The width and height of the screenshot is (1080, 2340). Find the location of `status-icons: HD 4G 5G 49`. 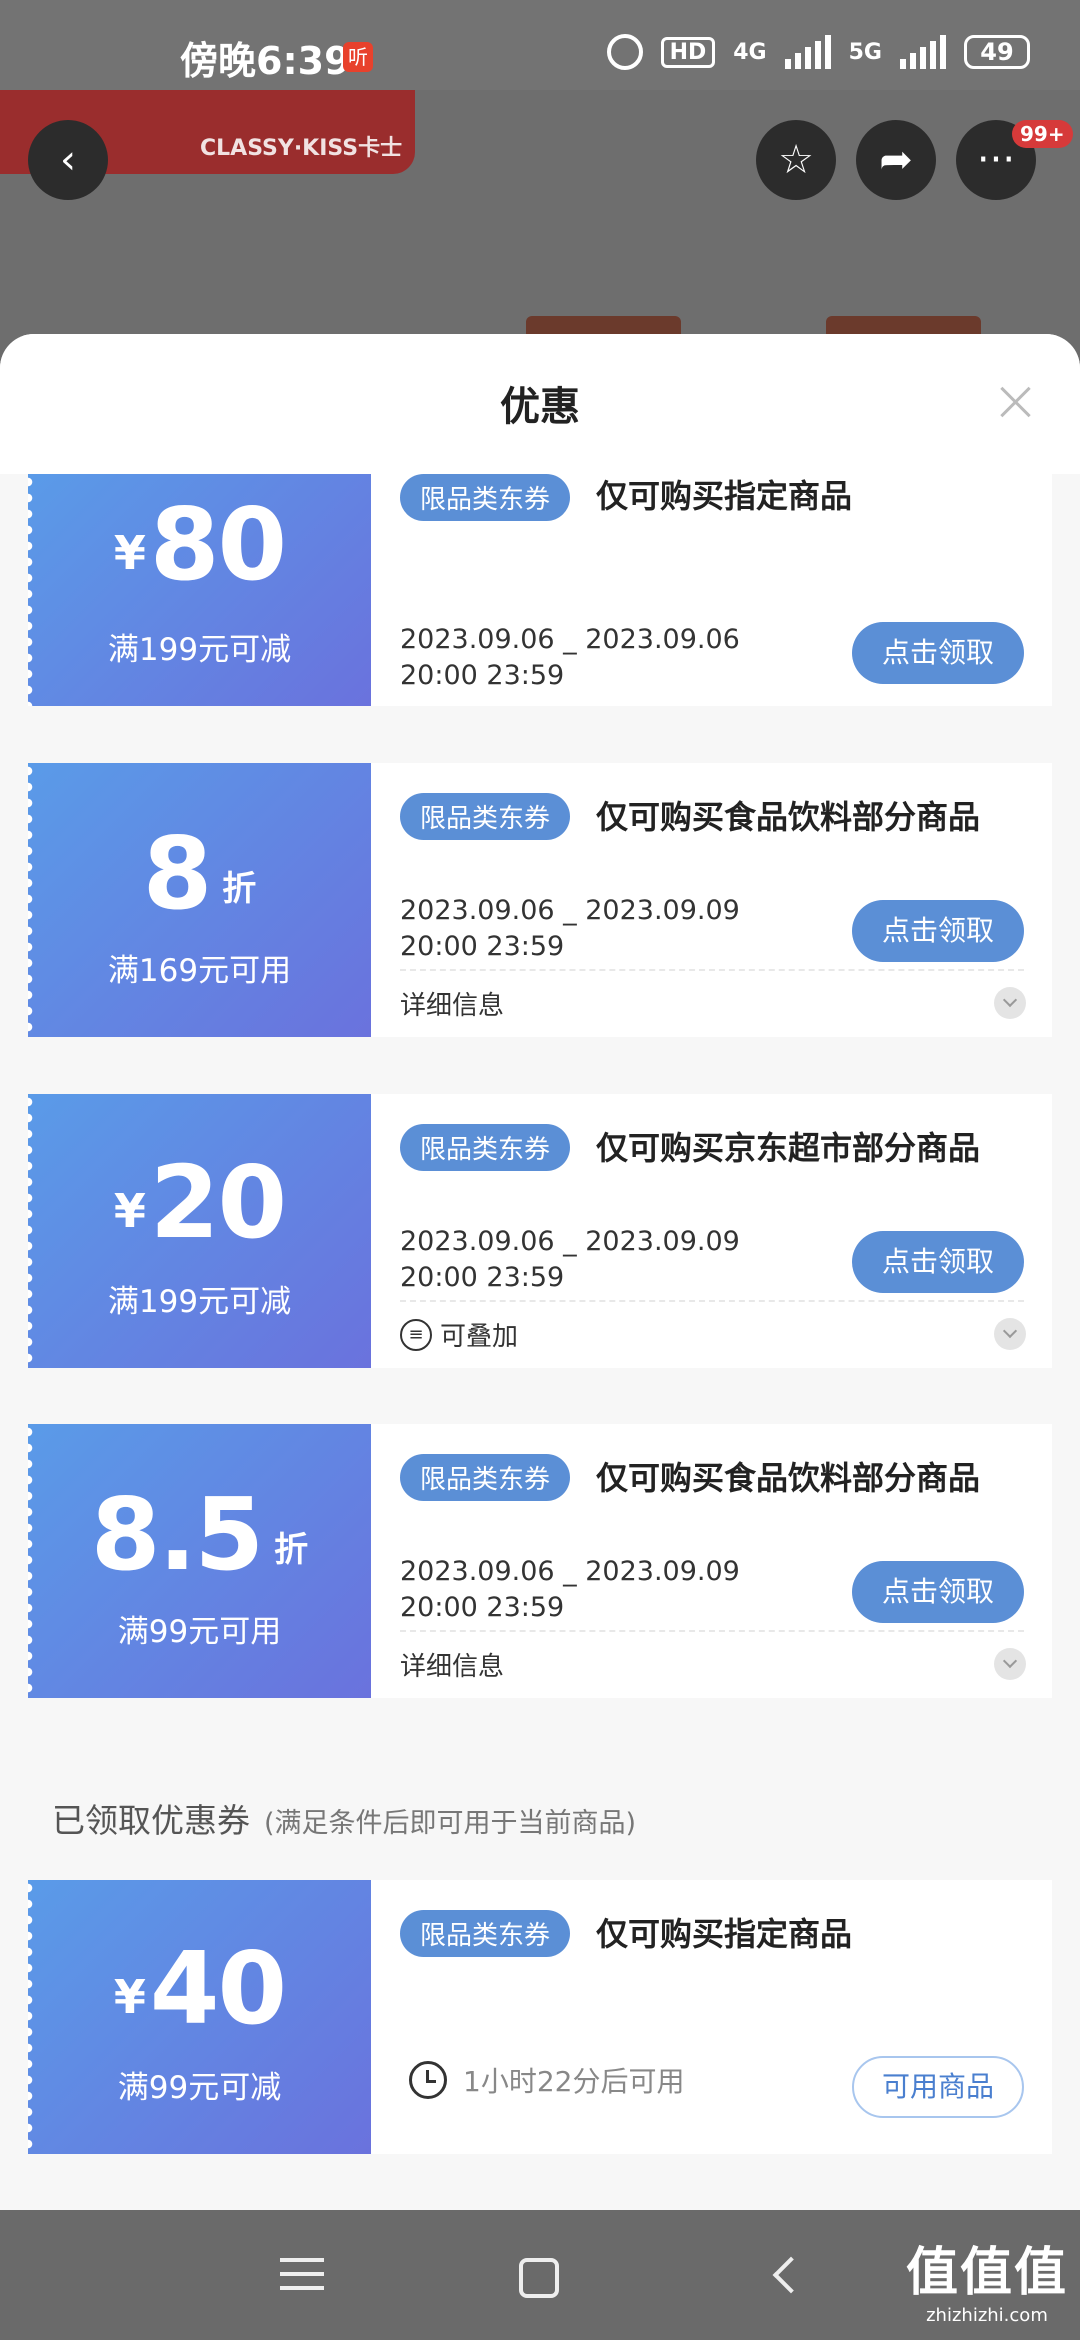

status-icons: HD 4G 5G 49 is located at coordinates (818, 52).